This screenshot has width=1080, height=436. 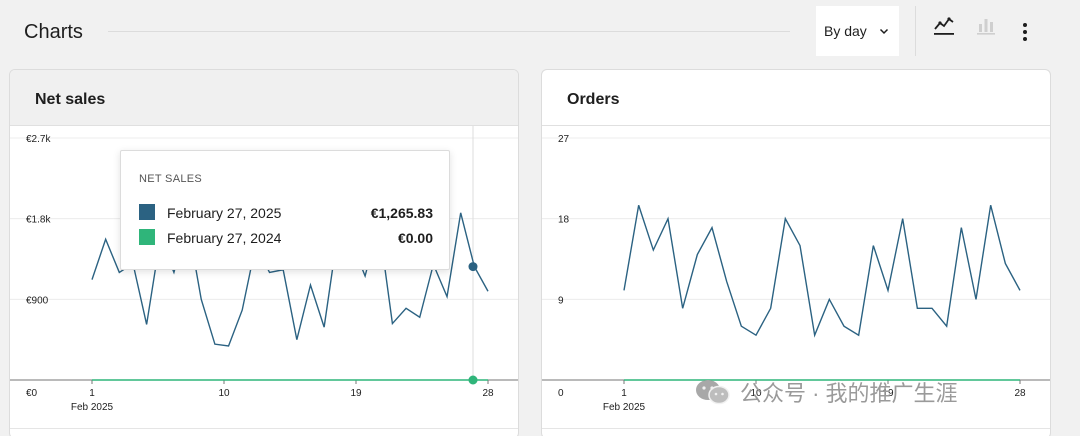 I want to click on y-tick-label: 18, so click(x=564, y=220).